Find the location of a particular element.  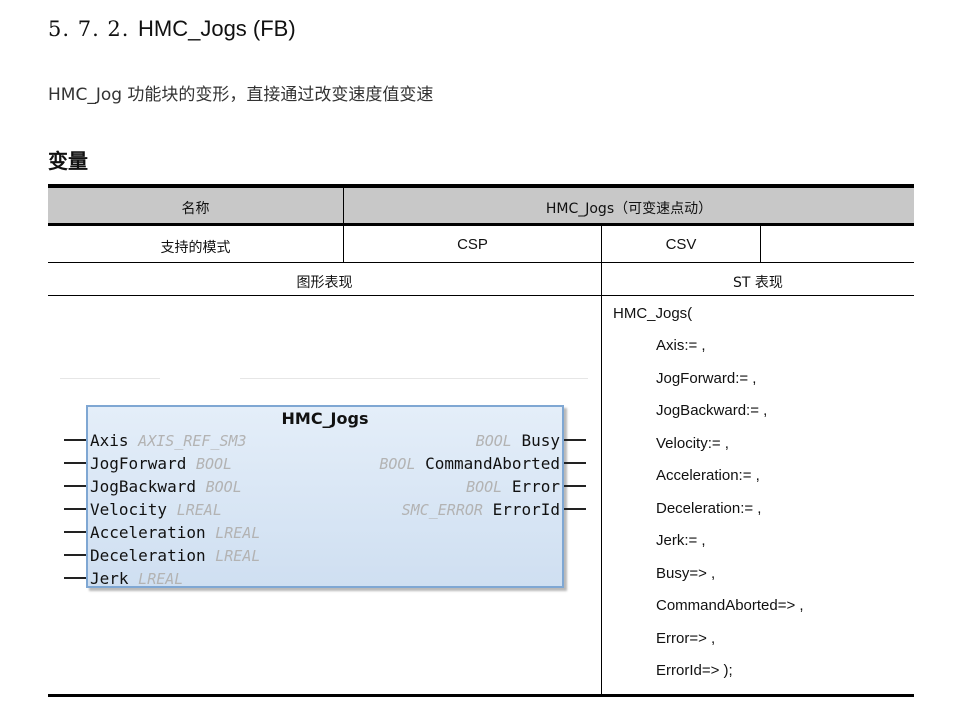

st-line: Error=> , is located at coordinates (686, 638).